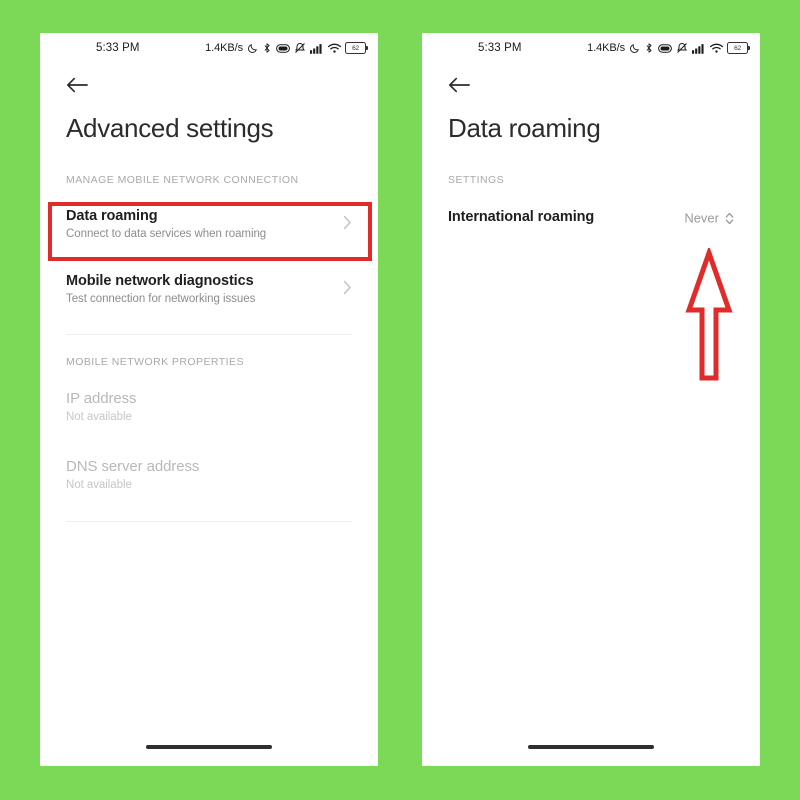 The image size is (800, 800). I want to click on settings-list-roaming: International roaming Never, so click(591, 218).